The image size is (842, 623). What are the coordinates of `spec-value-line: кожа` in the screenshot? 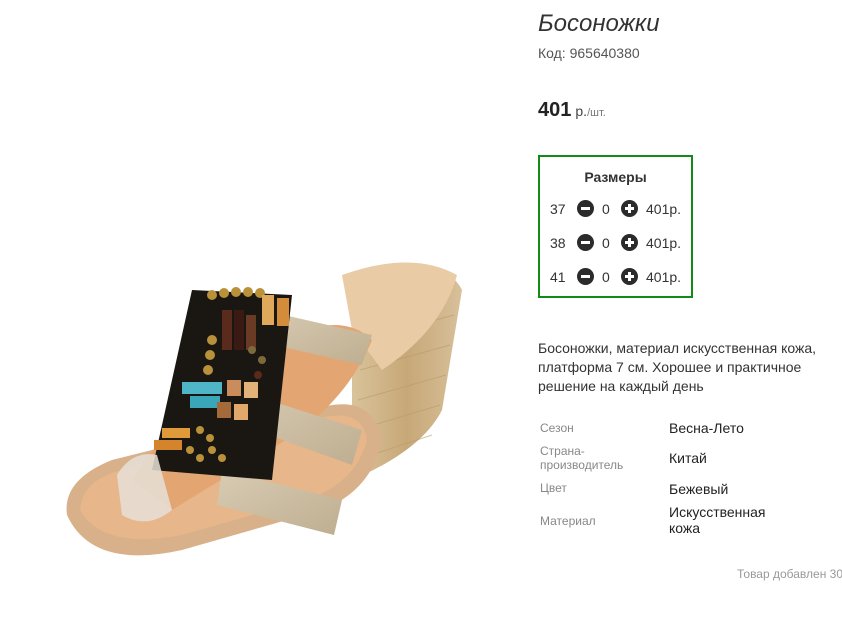 It's located at (685, 528).